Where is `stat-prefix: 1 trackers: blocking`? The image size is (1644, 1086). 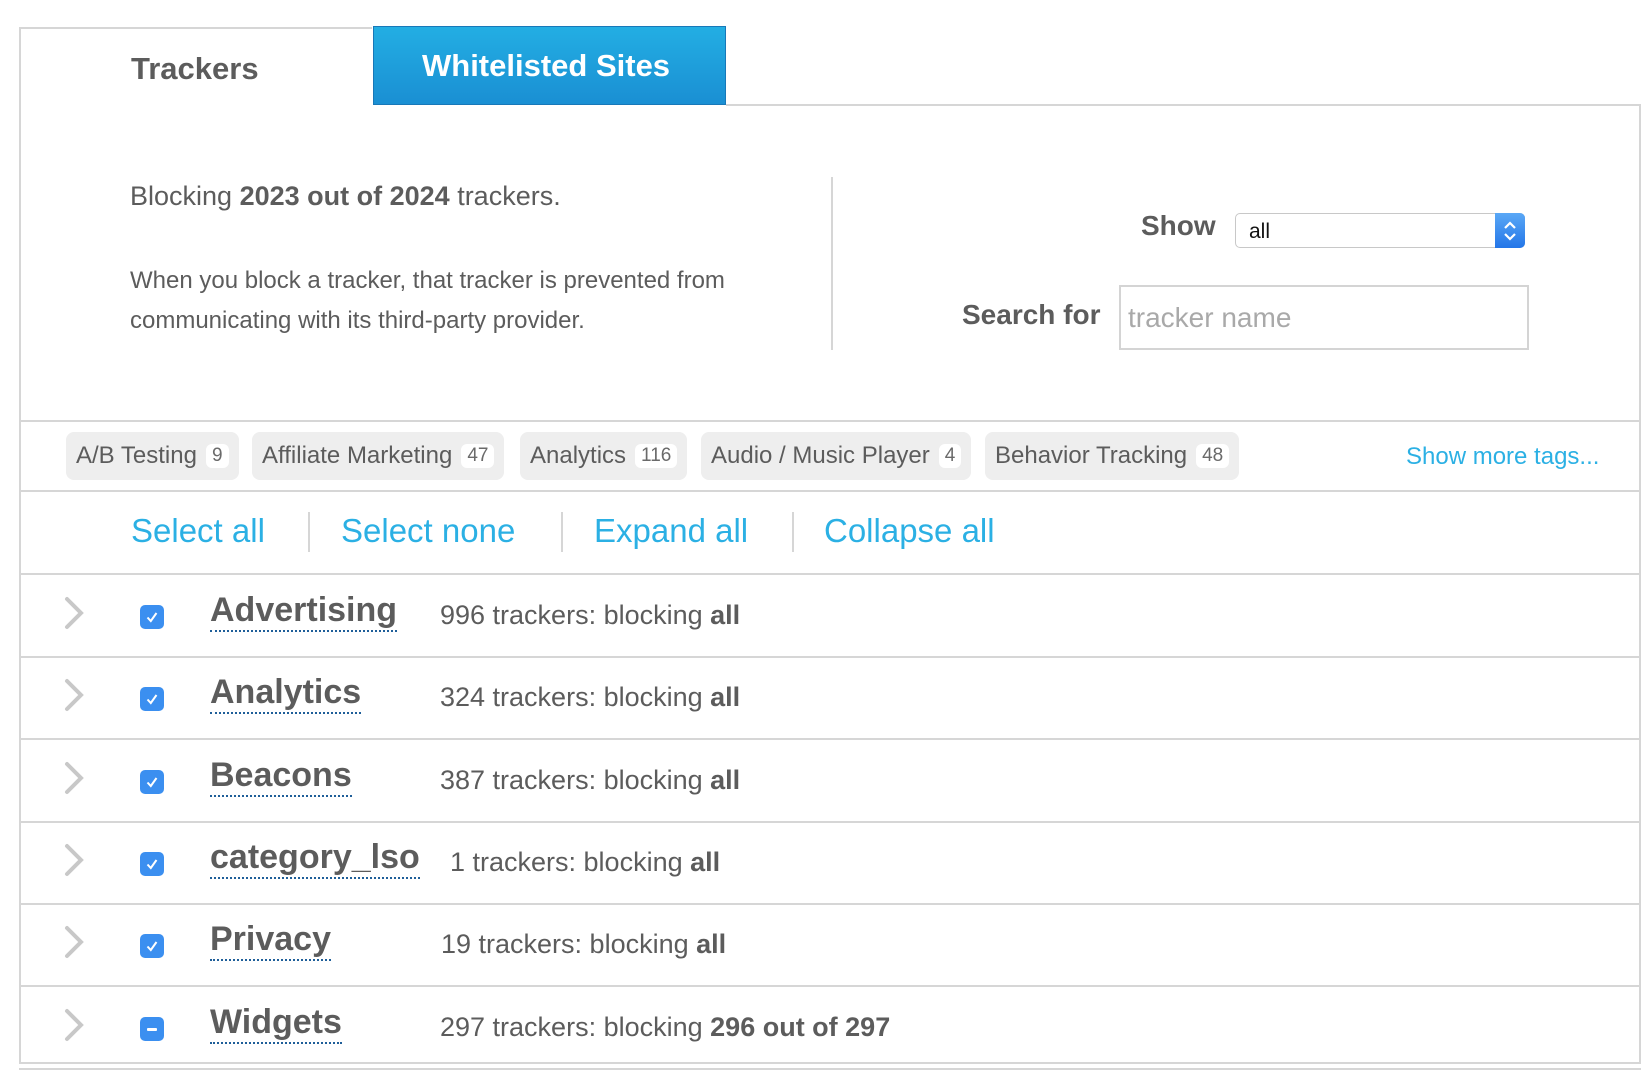 stat-prefix: 1 trackers: blocking is located at coordinates (566, 861).